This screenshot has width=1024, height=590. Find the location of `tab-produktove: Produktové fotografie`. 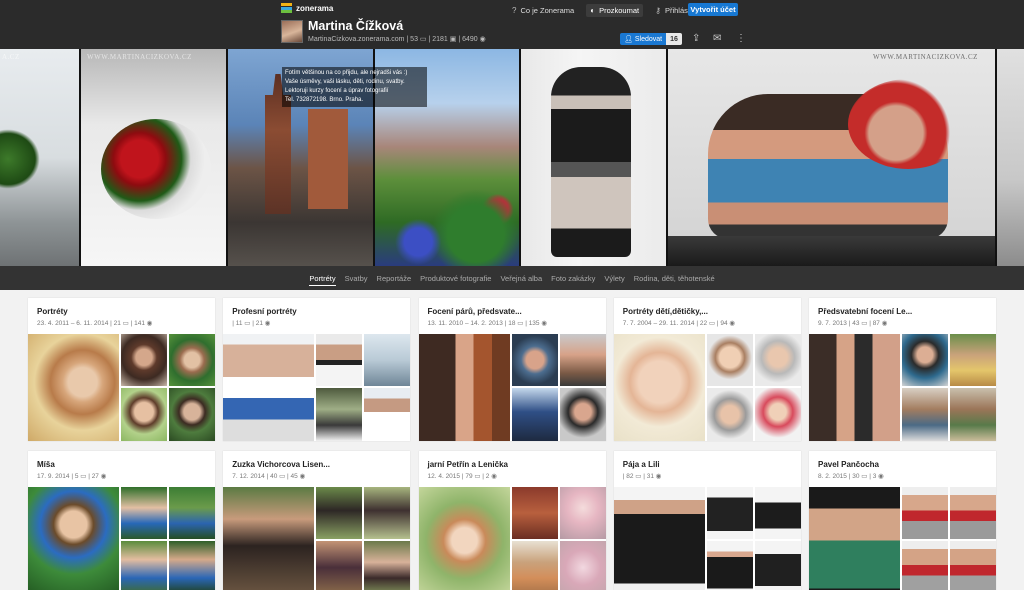

tab-produktove: Produktové fotografie is located at coordinates (456, 278).